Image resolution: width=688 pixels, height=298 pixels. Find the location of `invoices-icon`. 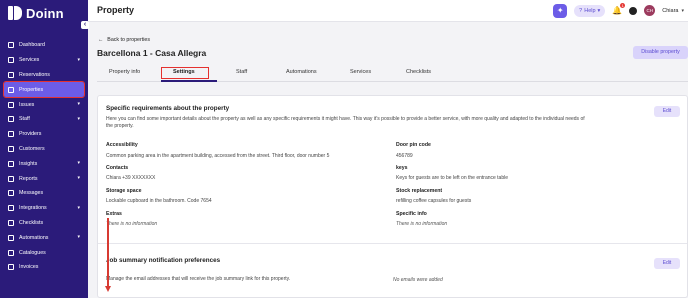

invoices-icon is located at coordinates (11, 267).